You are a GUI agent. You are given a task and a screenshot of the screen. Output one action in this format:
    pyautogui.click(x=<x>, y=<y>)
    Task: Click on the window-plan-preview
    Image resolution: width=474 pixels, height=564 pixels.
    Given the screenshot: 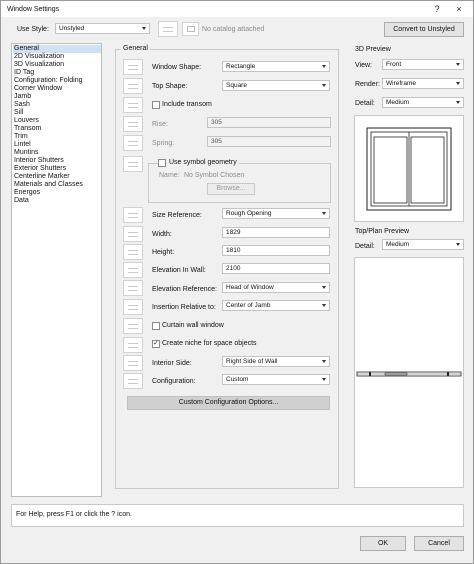 What is the action you would take?
    pyautogui.click(x=409, y=374)
    